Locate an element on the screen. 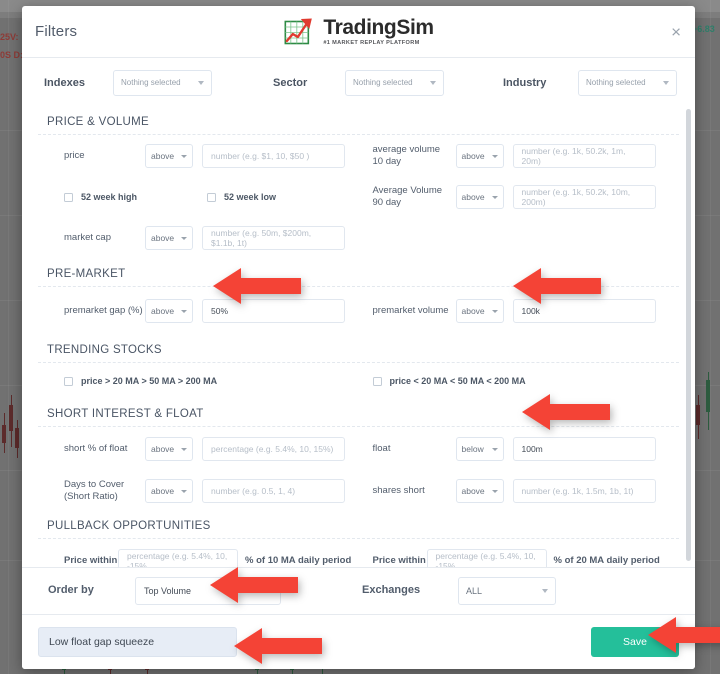 The width and height of the screenshot is (720, 674). modal-header: Filters TradingSim #1 MARKET REPLAY PLAT is located at coordinates (358, 32).